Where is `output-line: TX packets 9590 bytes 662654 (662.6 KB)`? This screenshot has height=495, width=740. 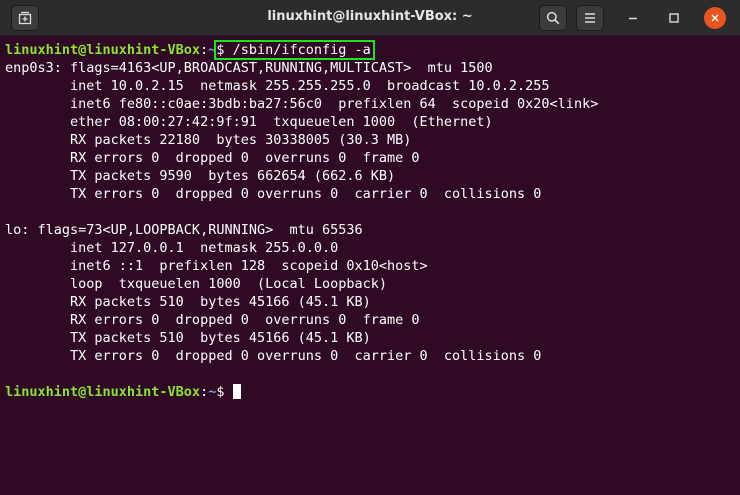
output-line: TX packets 9590 bytes 662654 (662.6 KB) is located at coordinates (200, 176).